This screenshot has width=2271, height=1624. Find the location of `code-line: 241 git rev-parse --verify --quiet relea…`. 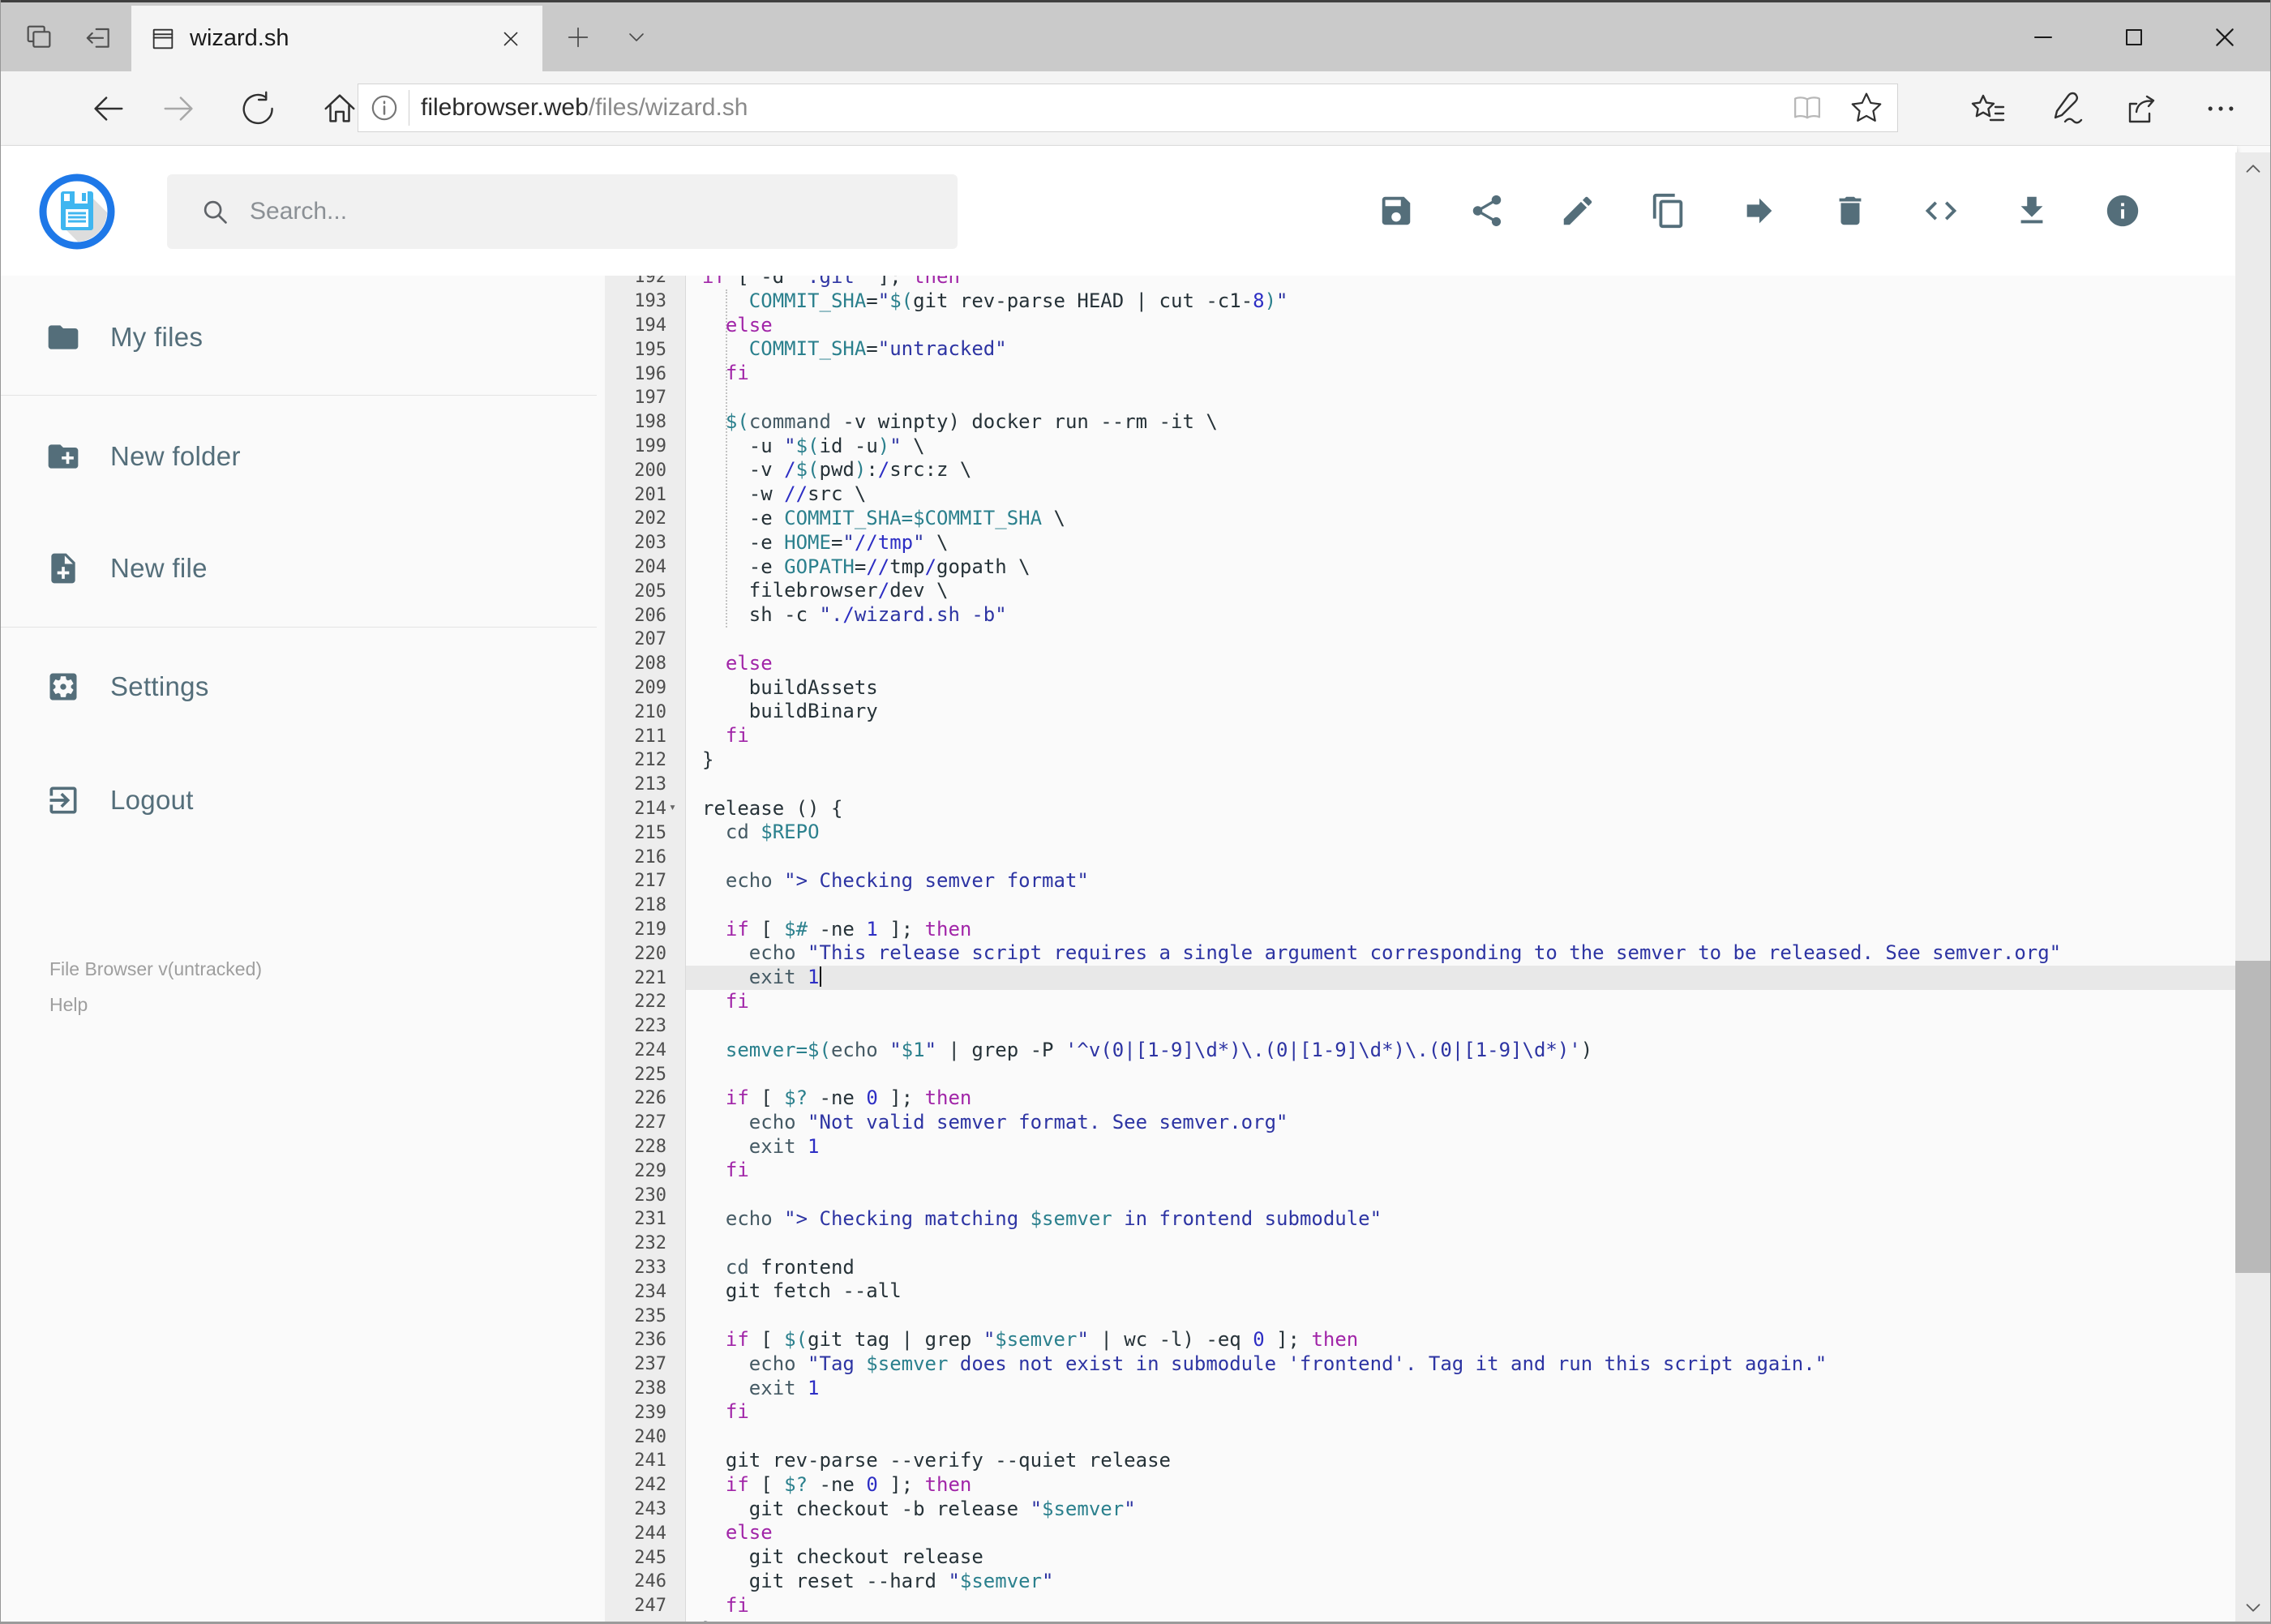

code-line: 241 git rev-parse --verify --quiet relea… is located at coordinates (1420, 1461).